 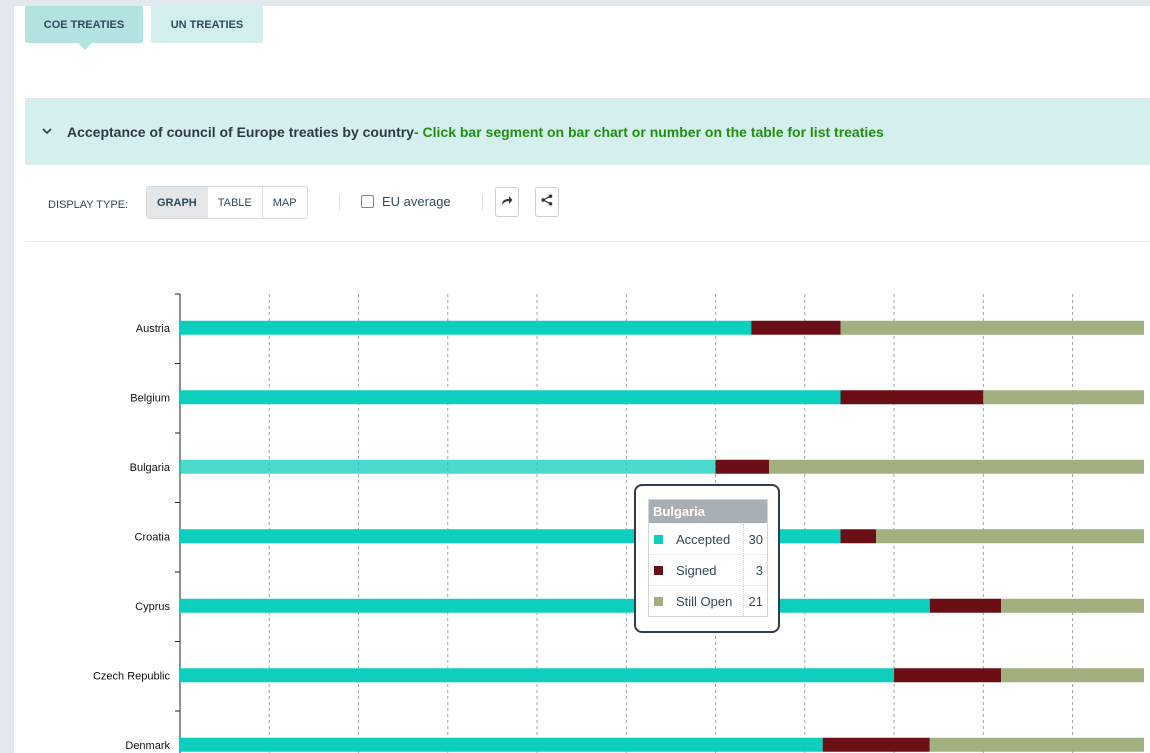 I want to click on signed-swatch, so click(x=658, y=570).